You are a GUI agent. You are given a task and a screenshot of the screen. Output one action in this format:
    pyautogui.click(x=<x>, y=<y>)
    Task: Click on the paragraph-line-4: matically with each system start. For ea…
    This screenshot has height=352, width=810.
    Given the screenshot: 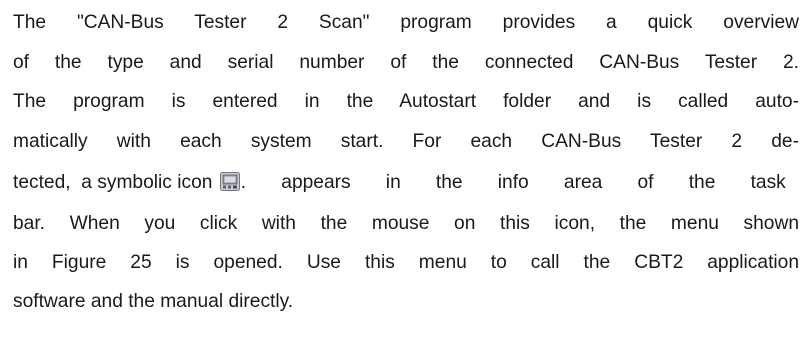 What is the action you would take?
    pyautogui.click(x=406, y=141)
    